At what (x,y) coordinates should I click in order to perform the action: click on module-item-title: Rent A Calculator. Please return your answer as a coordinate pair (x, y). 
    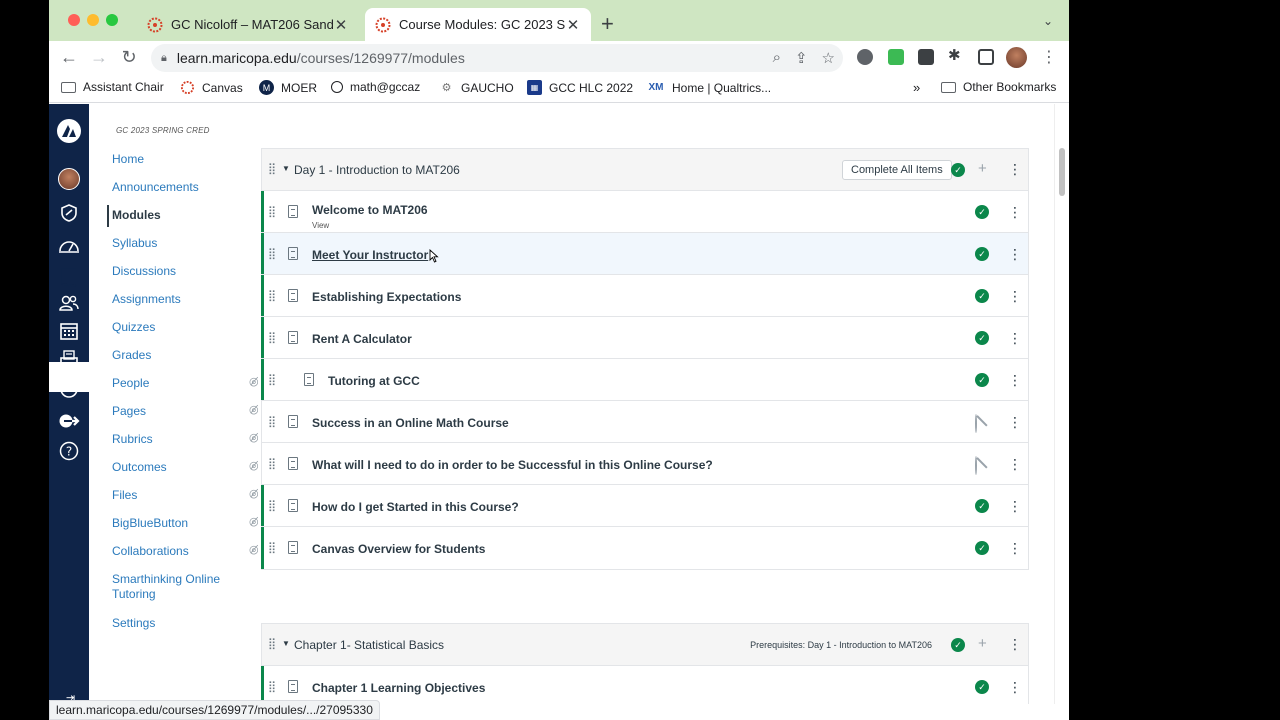
    Looking at the image, I should click on (362, 339).